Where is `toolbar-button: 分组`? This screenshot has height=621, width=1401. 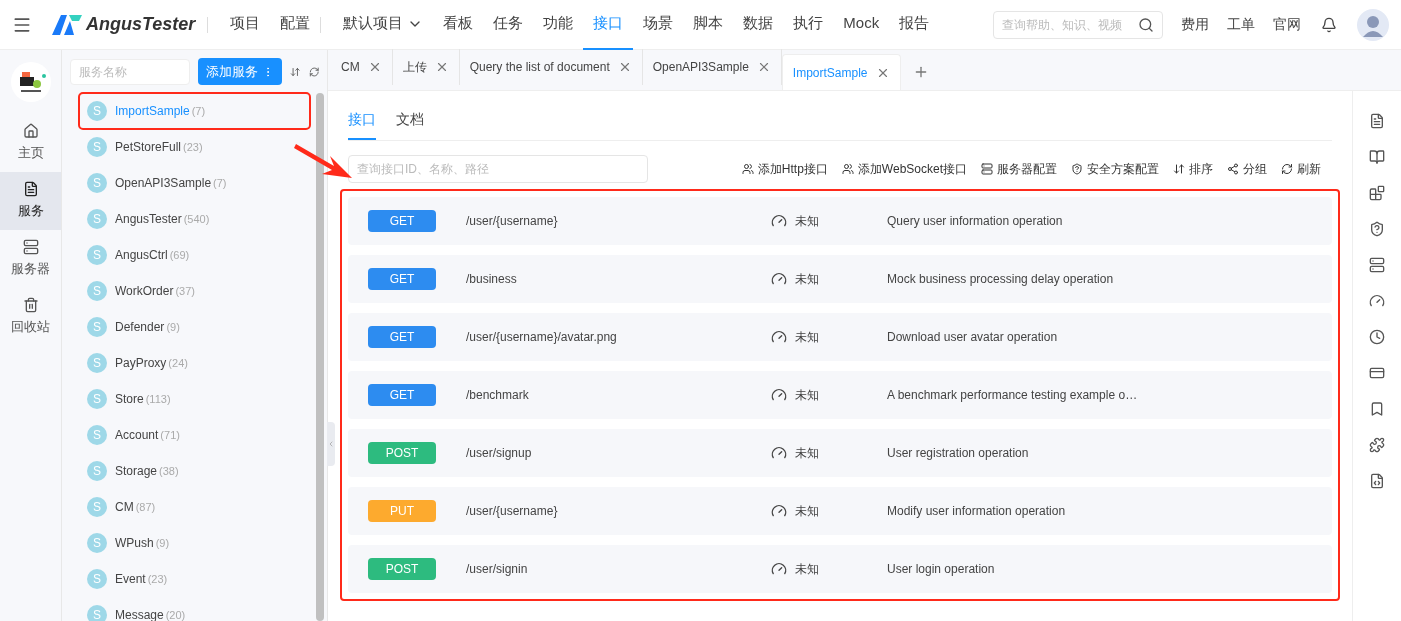 toolbar-button: 分组 is located at coordinates (1247, 169).